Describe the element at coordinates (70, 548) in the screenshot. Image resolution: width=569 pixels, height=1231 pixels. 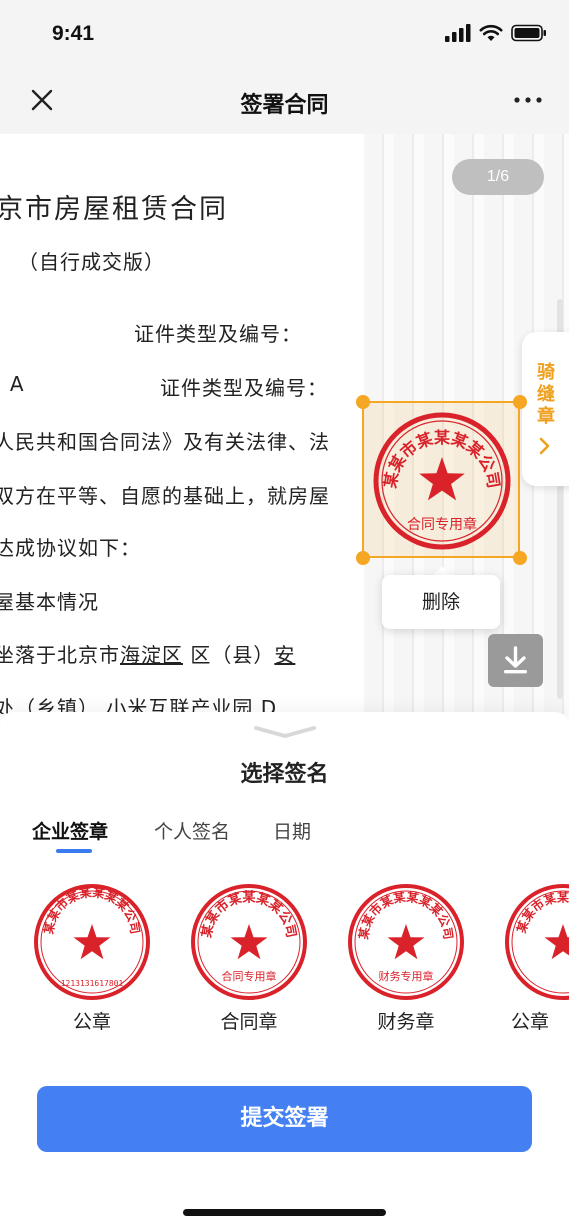
I see `document-line: 达成协议如下：` at that location.